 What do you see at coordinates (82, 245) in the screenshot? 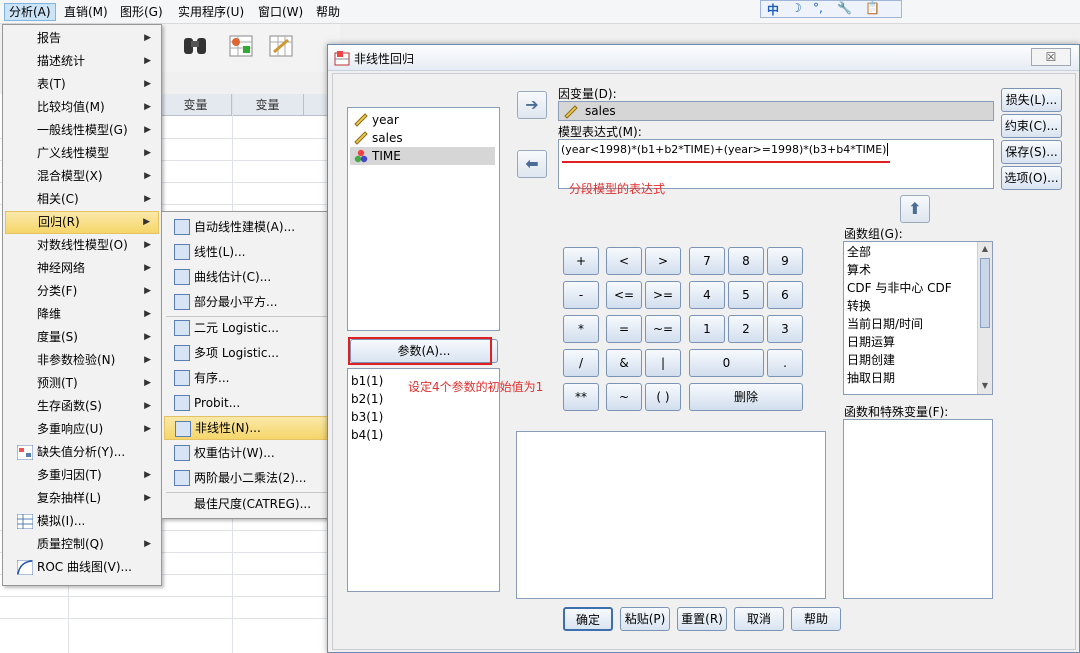
I see `menu-item-loglinear: 对数线性模型(O) ▶` at bounding box center [82, 245].